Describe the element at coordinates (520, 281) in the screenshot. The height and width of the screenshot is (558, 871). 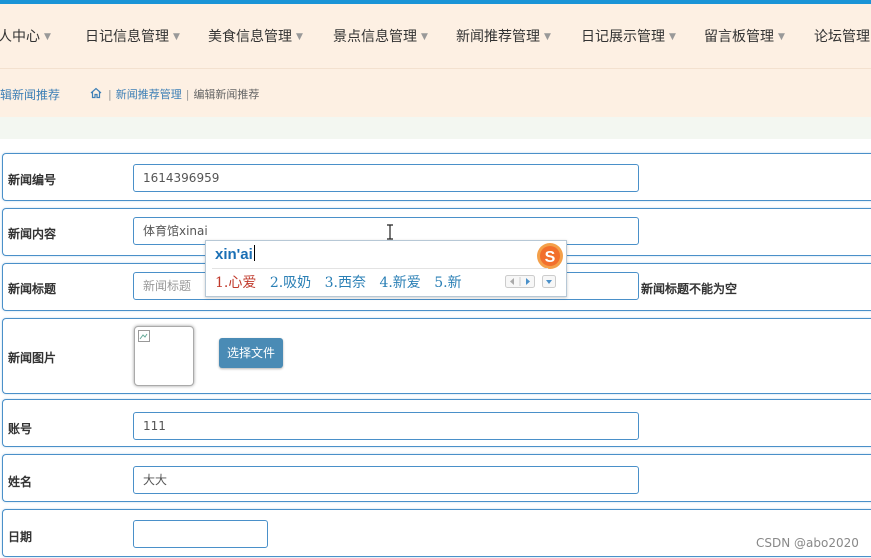
I see `ime-page-arrows-icon` at that location.